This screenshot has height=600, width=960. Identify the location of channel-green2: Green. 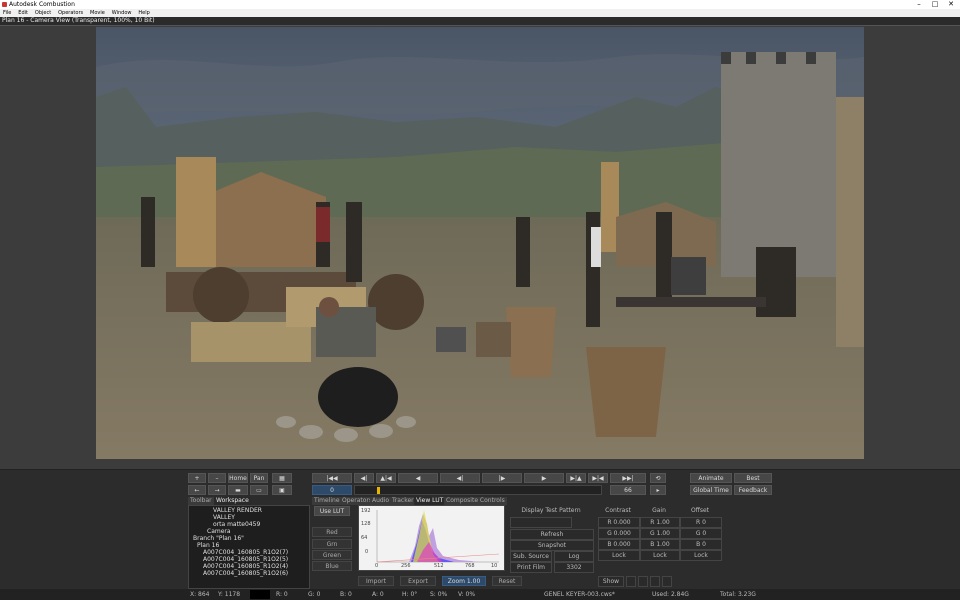
(332, 555).